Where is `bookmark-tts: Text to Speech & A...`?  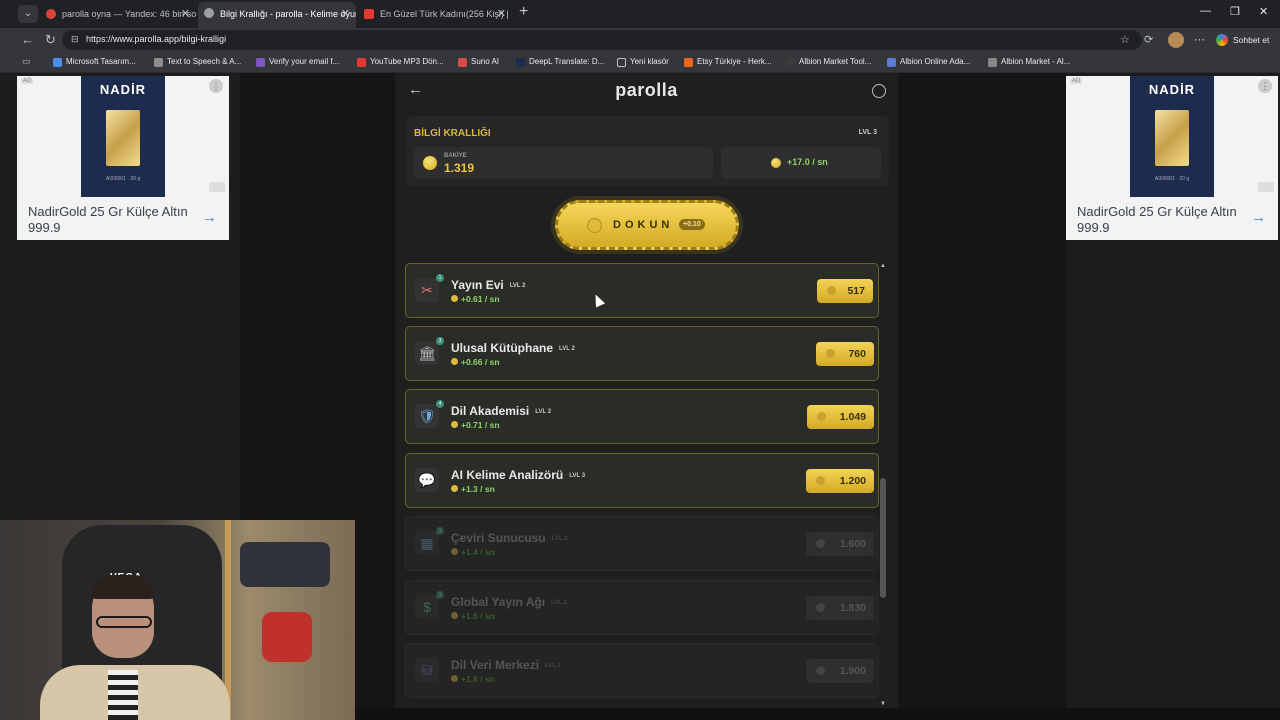
bookmark-tts: Text to Speech & A... is located at coordinates (198, 62).